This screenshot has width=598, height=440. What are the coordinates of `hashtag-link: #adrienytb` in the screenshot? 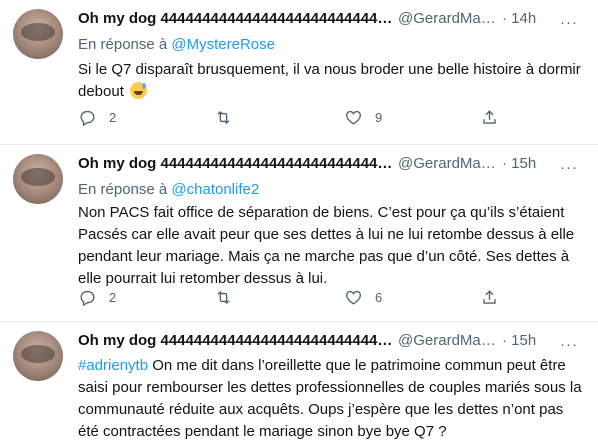 It's located at (113, 365).